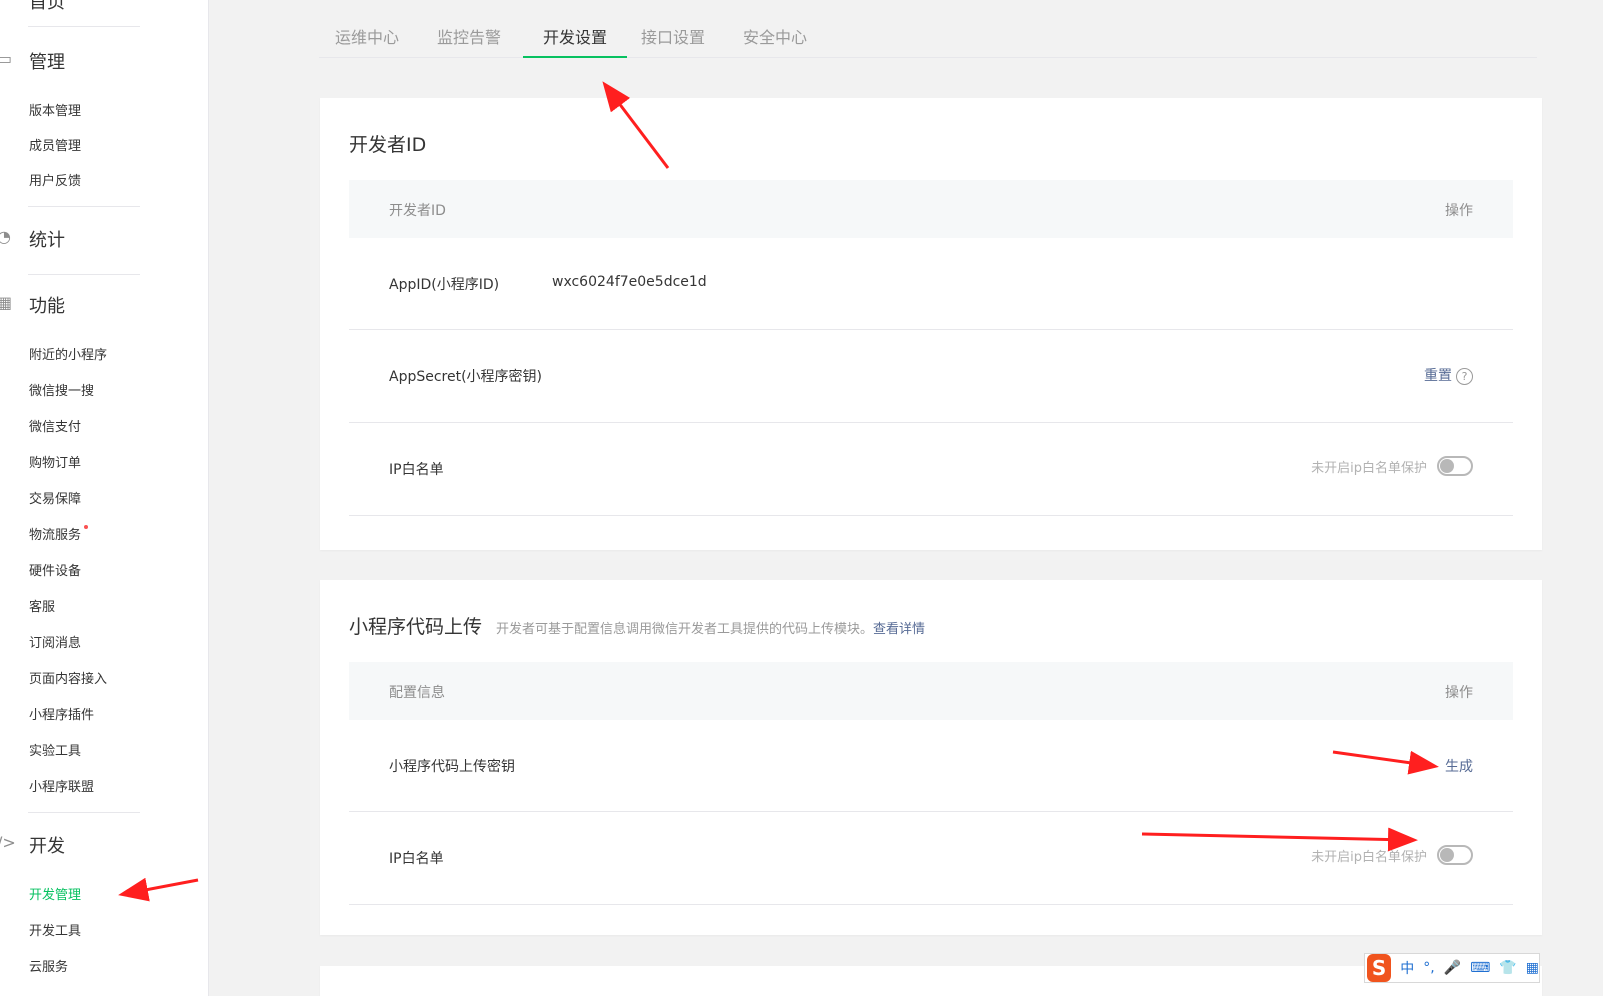  What do you see at coordinates (5, 236) in the screenshot?
I see `pie-chart-icon: ◔` at bounding box center [5, 236].